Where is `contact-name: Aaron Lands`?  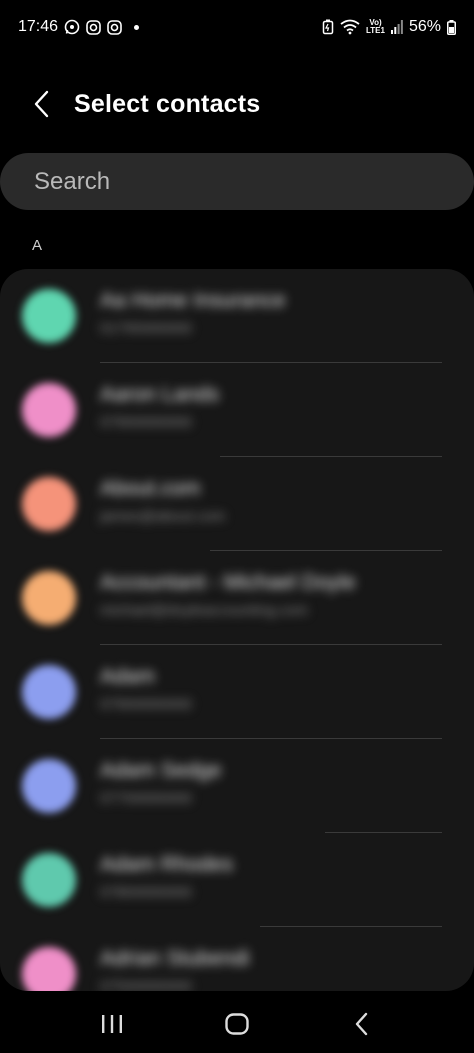
contact-name: Aaron Lands is located at coordinates (160, 394).